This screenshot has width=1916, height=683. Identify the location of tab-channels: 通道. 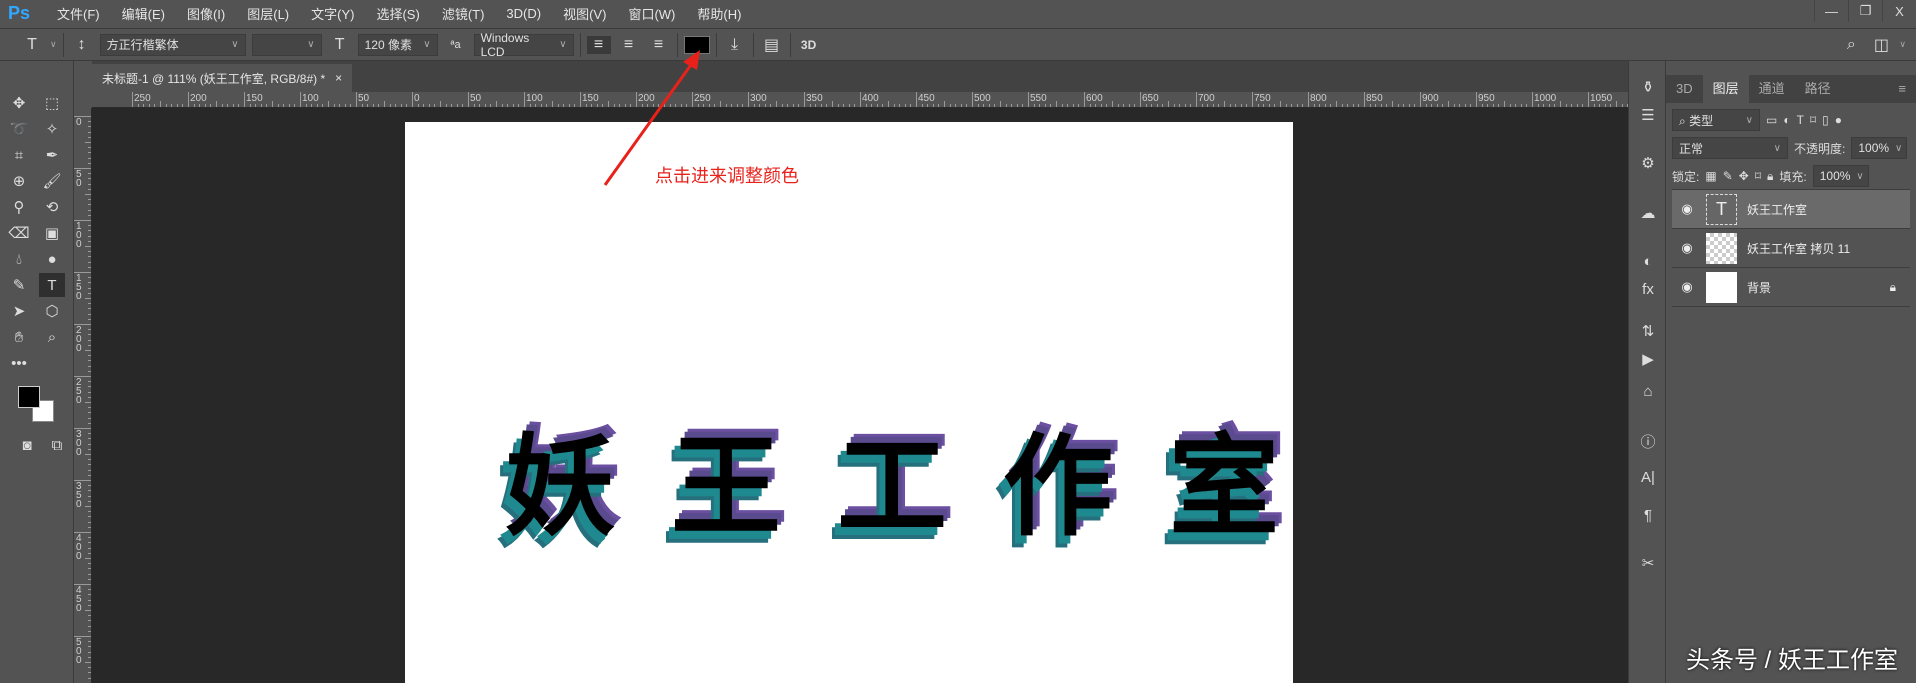
(1772, 89).